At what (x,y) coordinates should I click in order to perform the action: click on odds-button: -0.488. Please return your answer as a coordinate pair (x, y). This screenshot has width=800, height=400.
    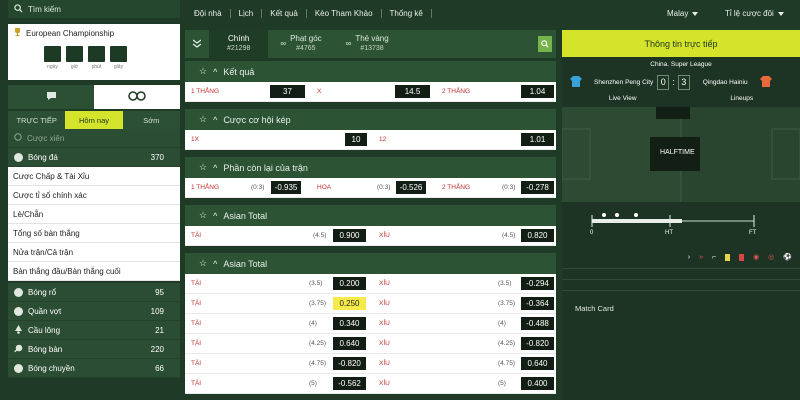
    Looking at the image, I should click on (537, 323).